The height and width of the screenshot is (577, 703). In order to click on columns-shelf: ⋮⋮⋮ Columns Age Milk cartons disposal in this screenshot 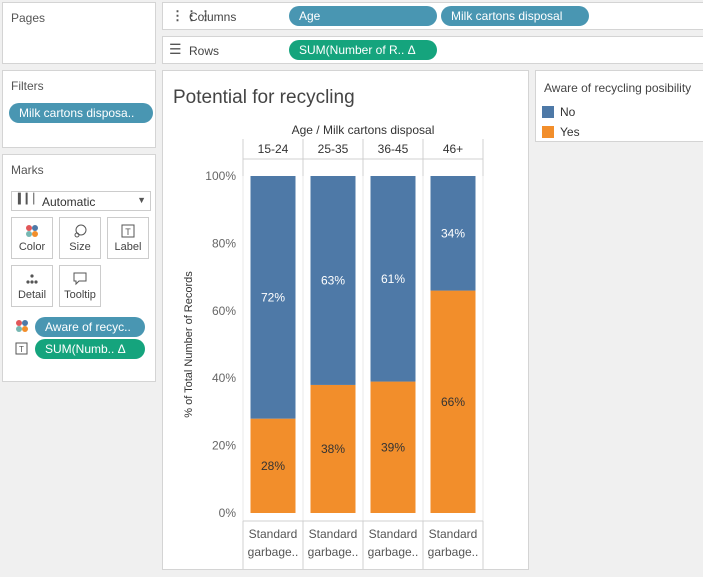, I will do `click(432, 16)`.